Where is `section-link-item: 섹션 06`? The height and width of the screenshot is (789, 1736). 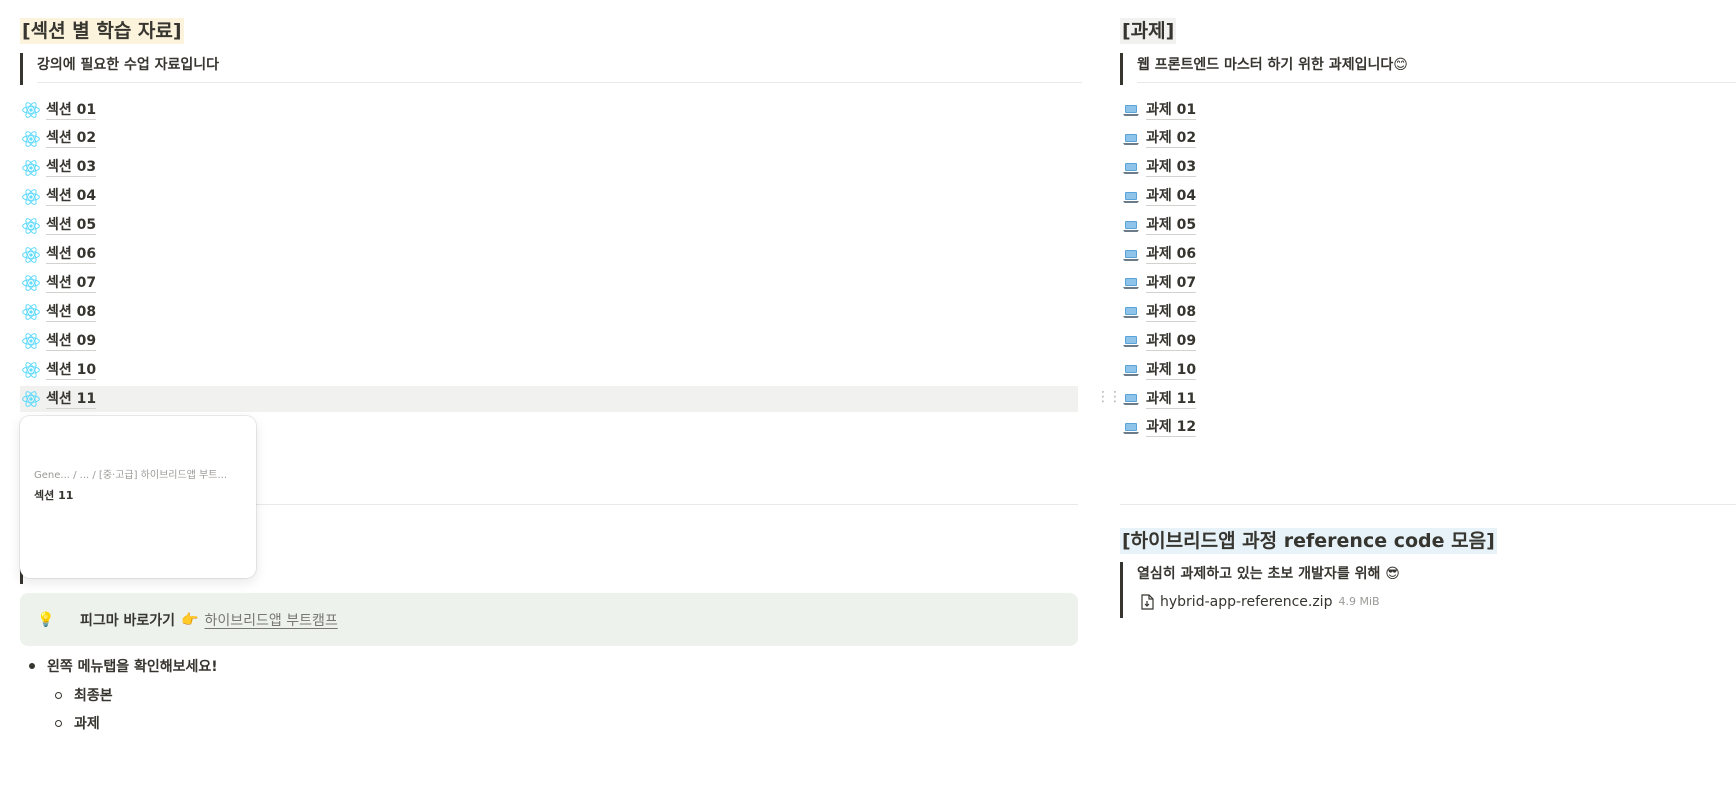 section-link-item: 섹션 06 is located at coordinates (58, 255).